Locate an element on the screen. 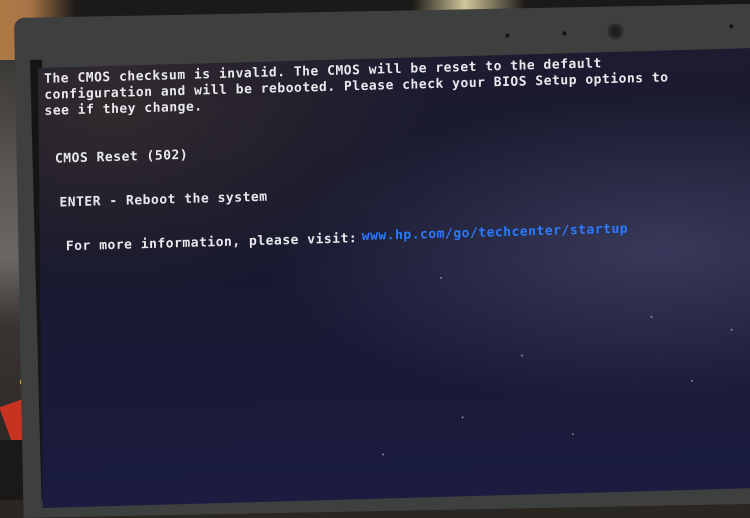  error-code: CMOS Reset (502) is located at coordinates (121, 157).